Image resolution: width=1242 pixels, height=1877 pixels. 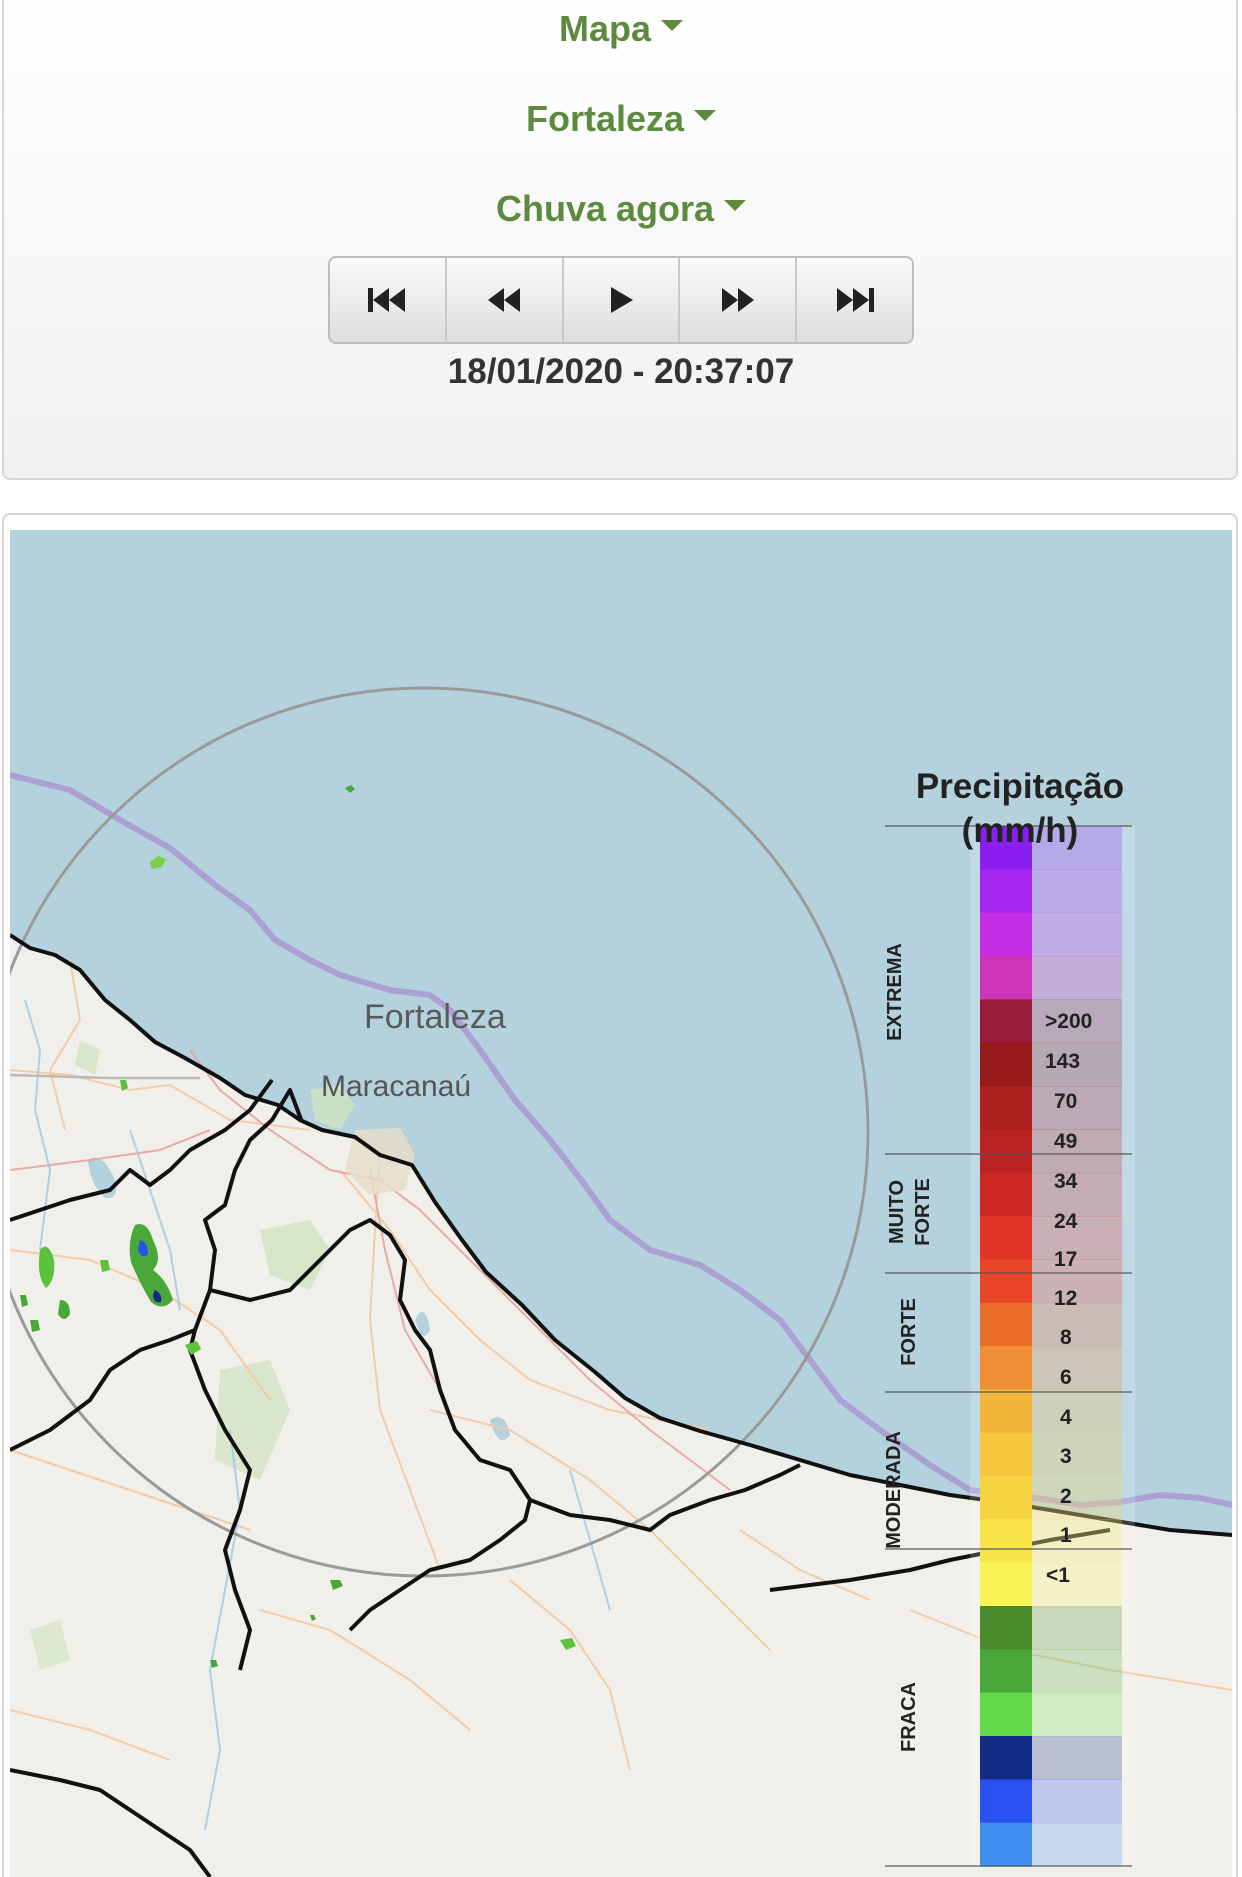 What do you see at coordinates (1066, 1377) in the screenshot?
I see `legend-tick: 6` at bounding box center [1066, 1377].